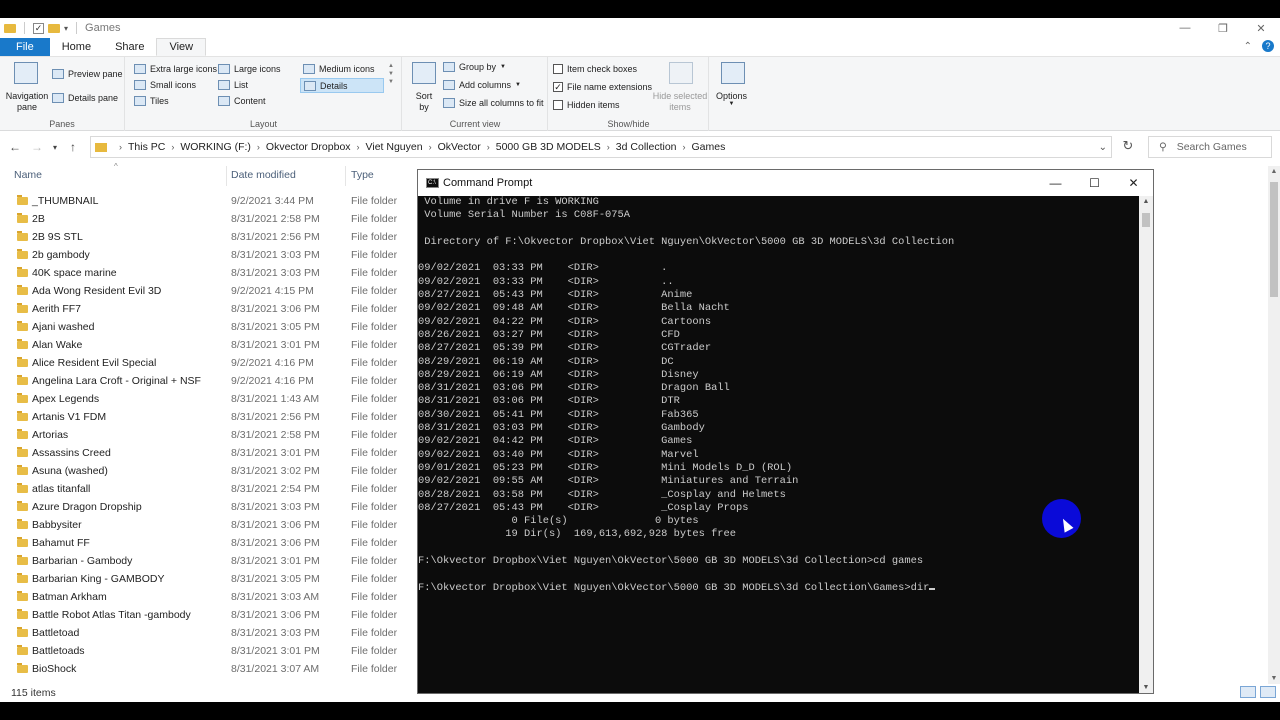  What do you see at coordinates (1094, 183) in the screenshot?
I see `cmd-maximize-button: ☐` at bounding box center [1094, 183].